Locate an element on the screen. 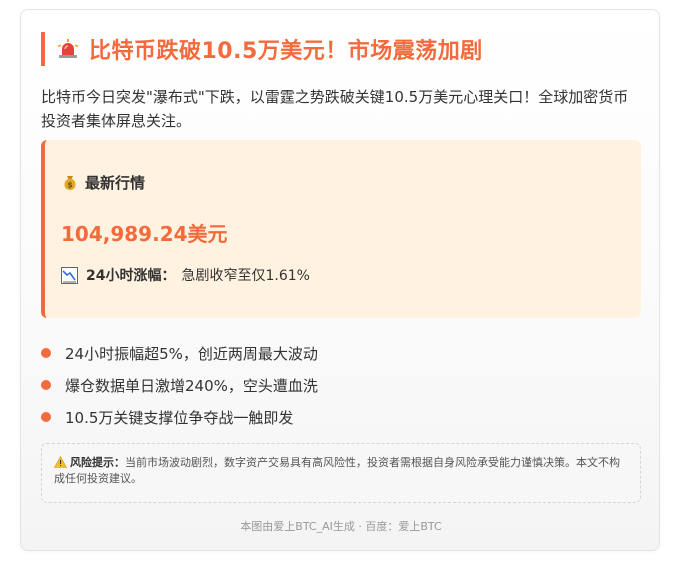 The width and height of the screenshot is (682, 586). title-row: 比特币跌破10.5万美元！市场震荡加剧 is located at coordinates (262, 49).